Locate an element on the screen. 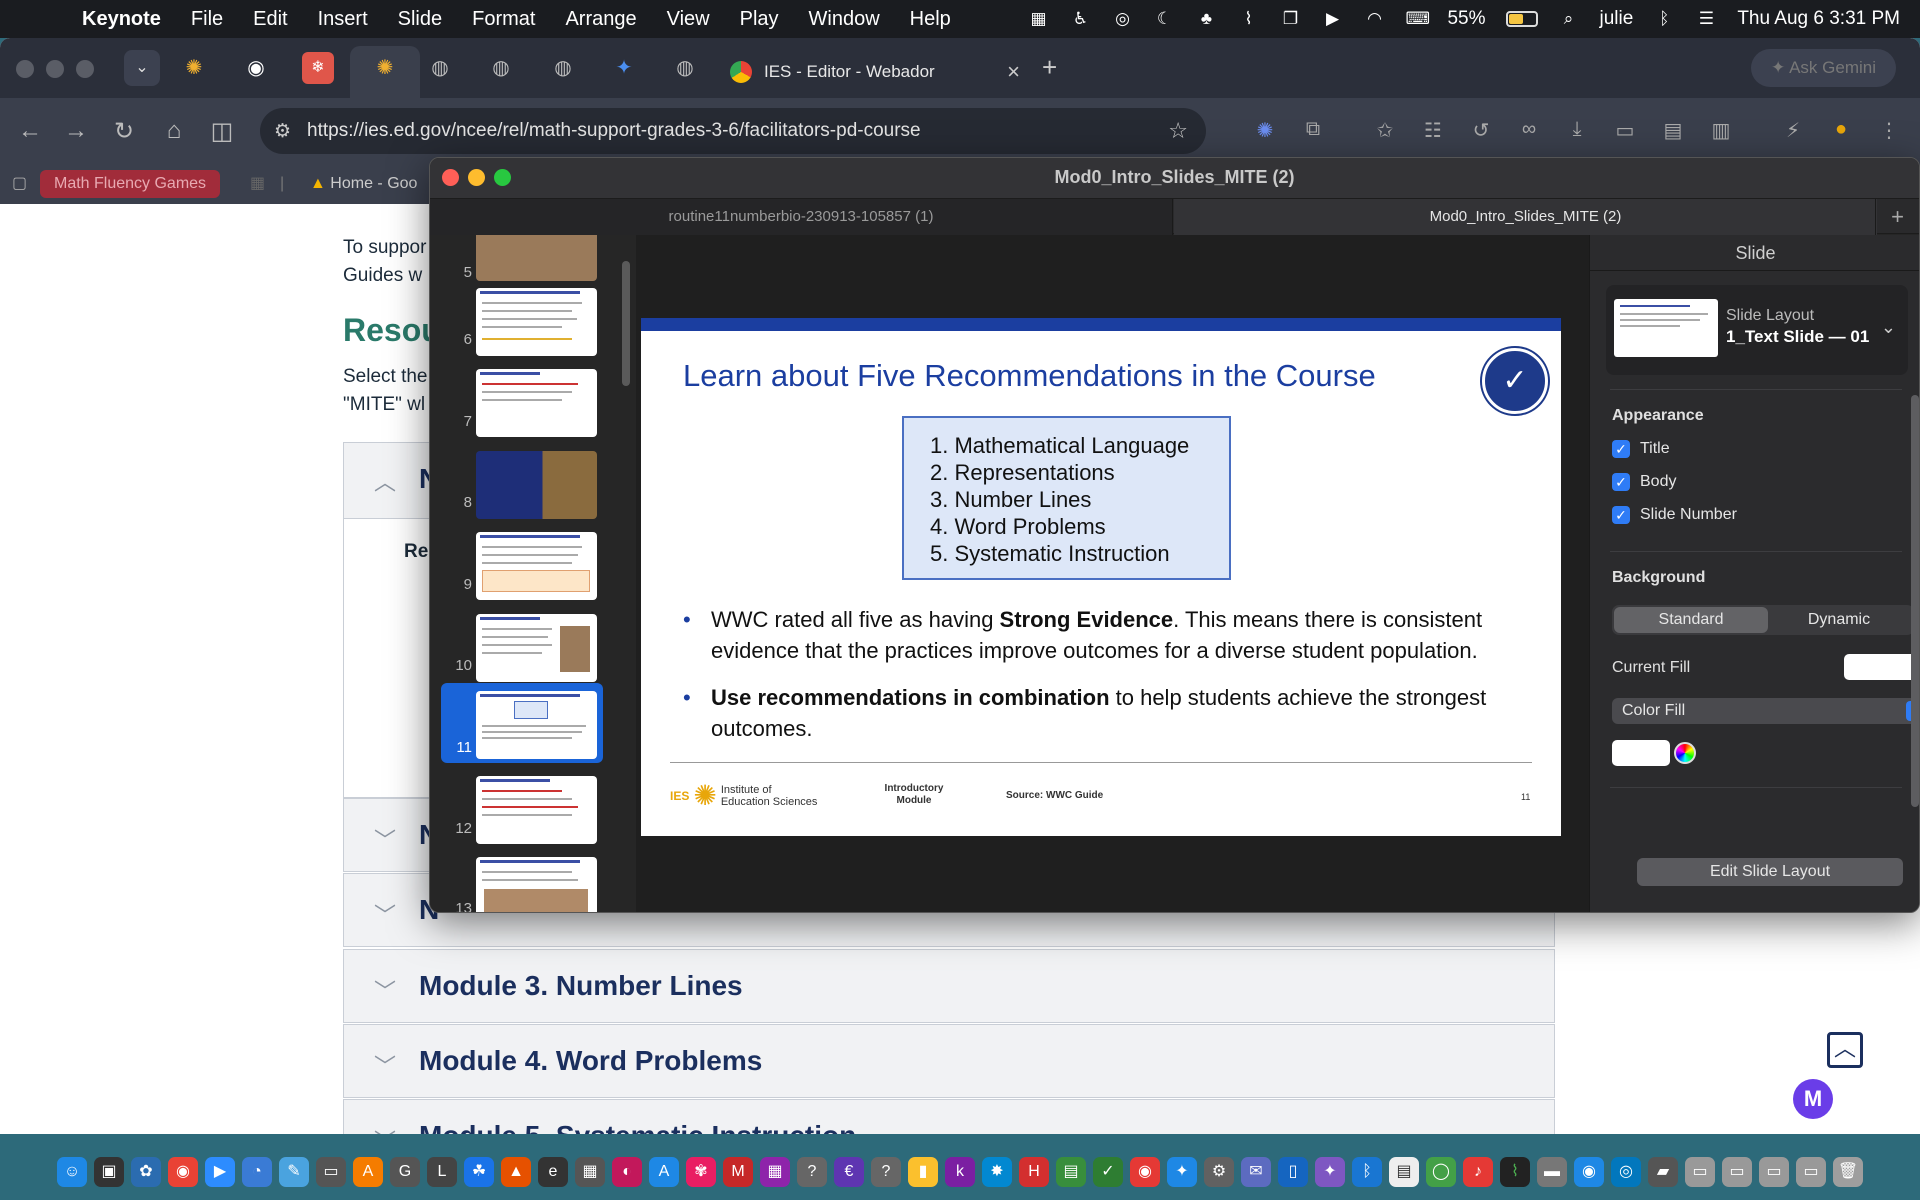  forward-arrow-icon: → is located at coordinates (76, 131).